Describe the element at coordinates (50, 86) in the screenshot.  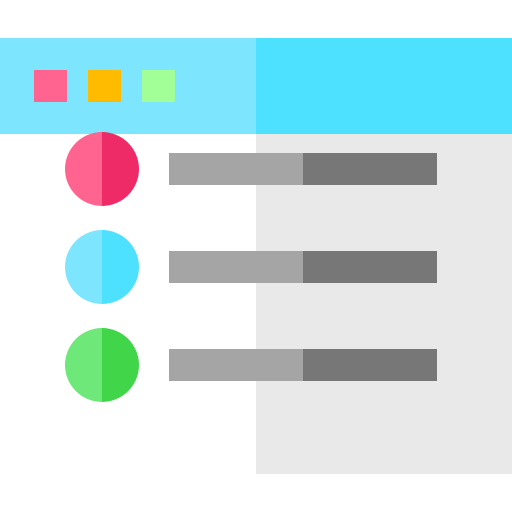
I see `window-button-red` at that location.